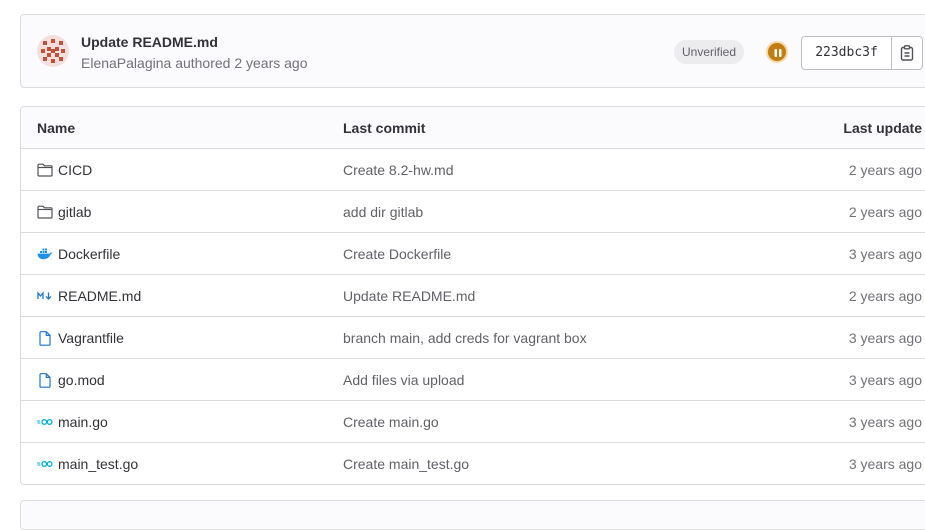 Image resolution: width=925 pixels, height=530 pixels. Describe the element at coordinates (384, 128) in the screenshot. I see `column-header-last-commit: Last commit` at that location.